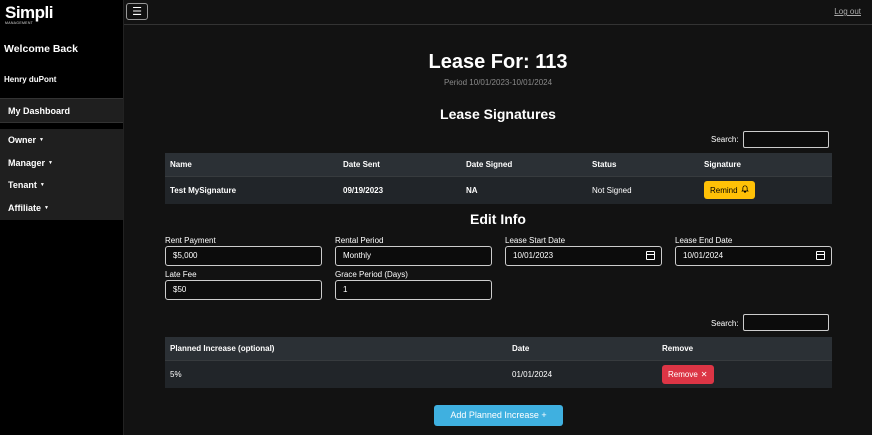  I want to click on lease-start-value: 10/01/2023, so click(533, 255).